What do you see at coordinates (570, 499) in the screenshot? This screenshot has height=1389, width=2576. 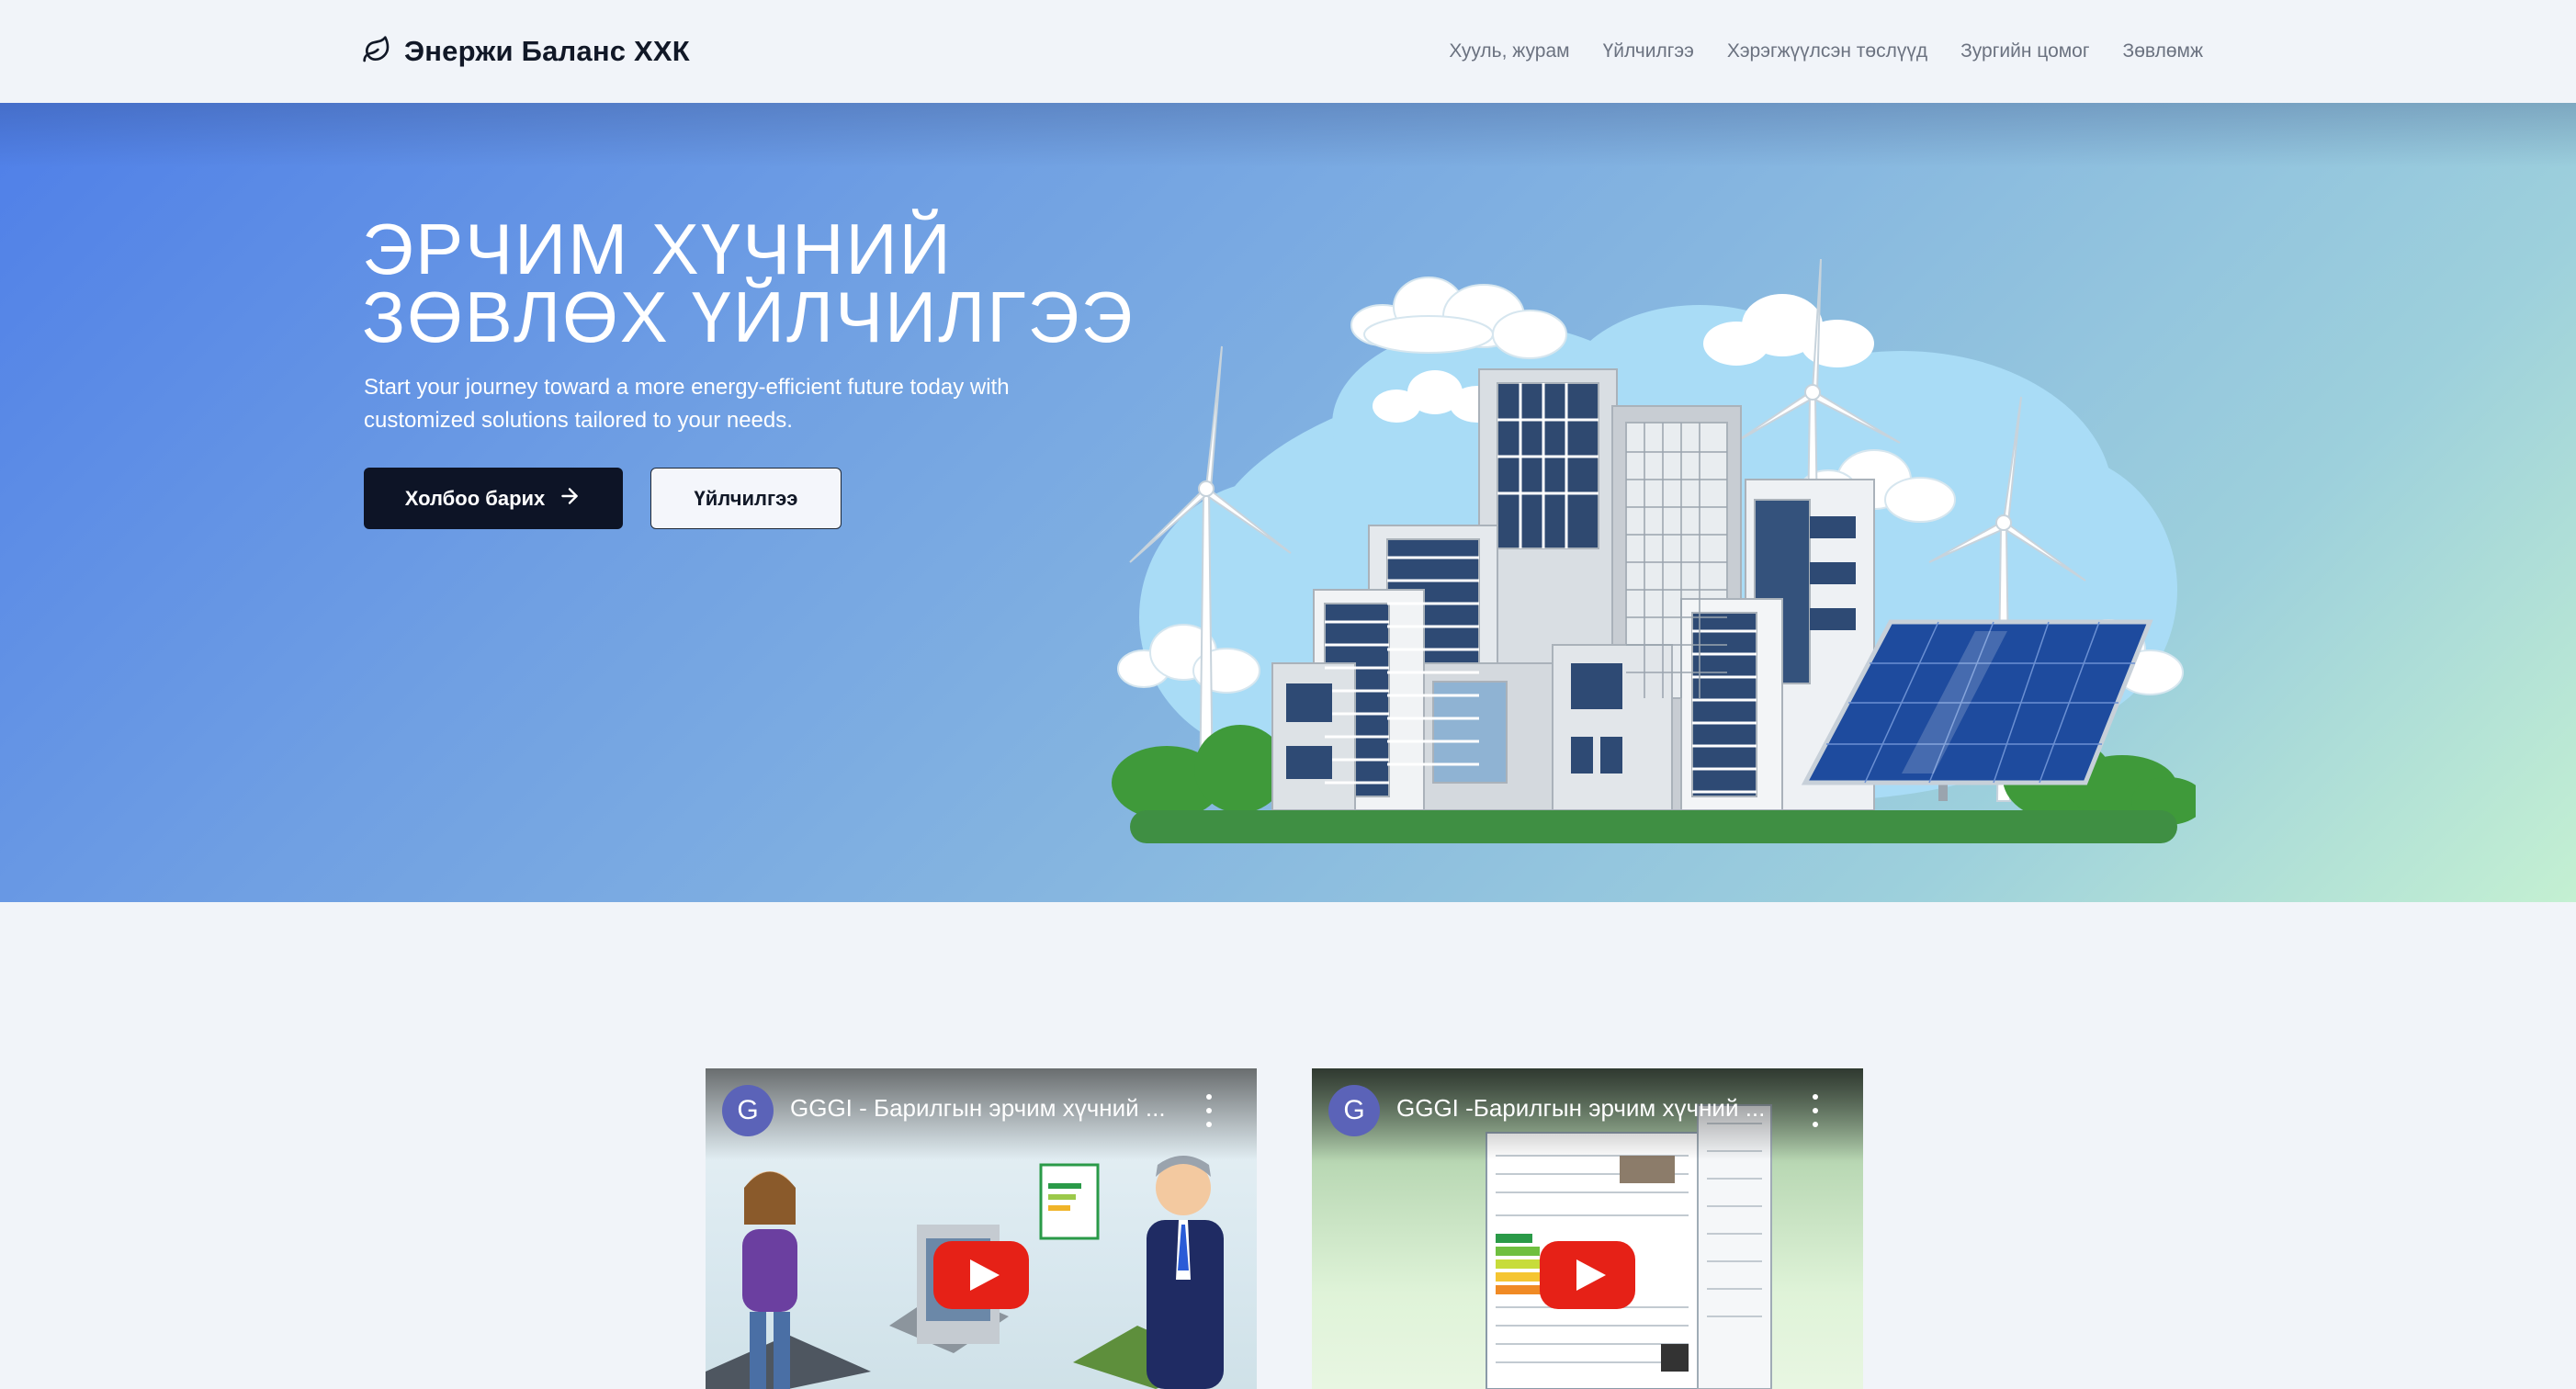 I see `arrow-right-icon` at bounding box center [570, 499].